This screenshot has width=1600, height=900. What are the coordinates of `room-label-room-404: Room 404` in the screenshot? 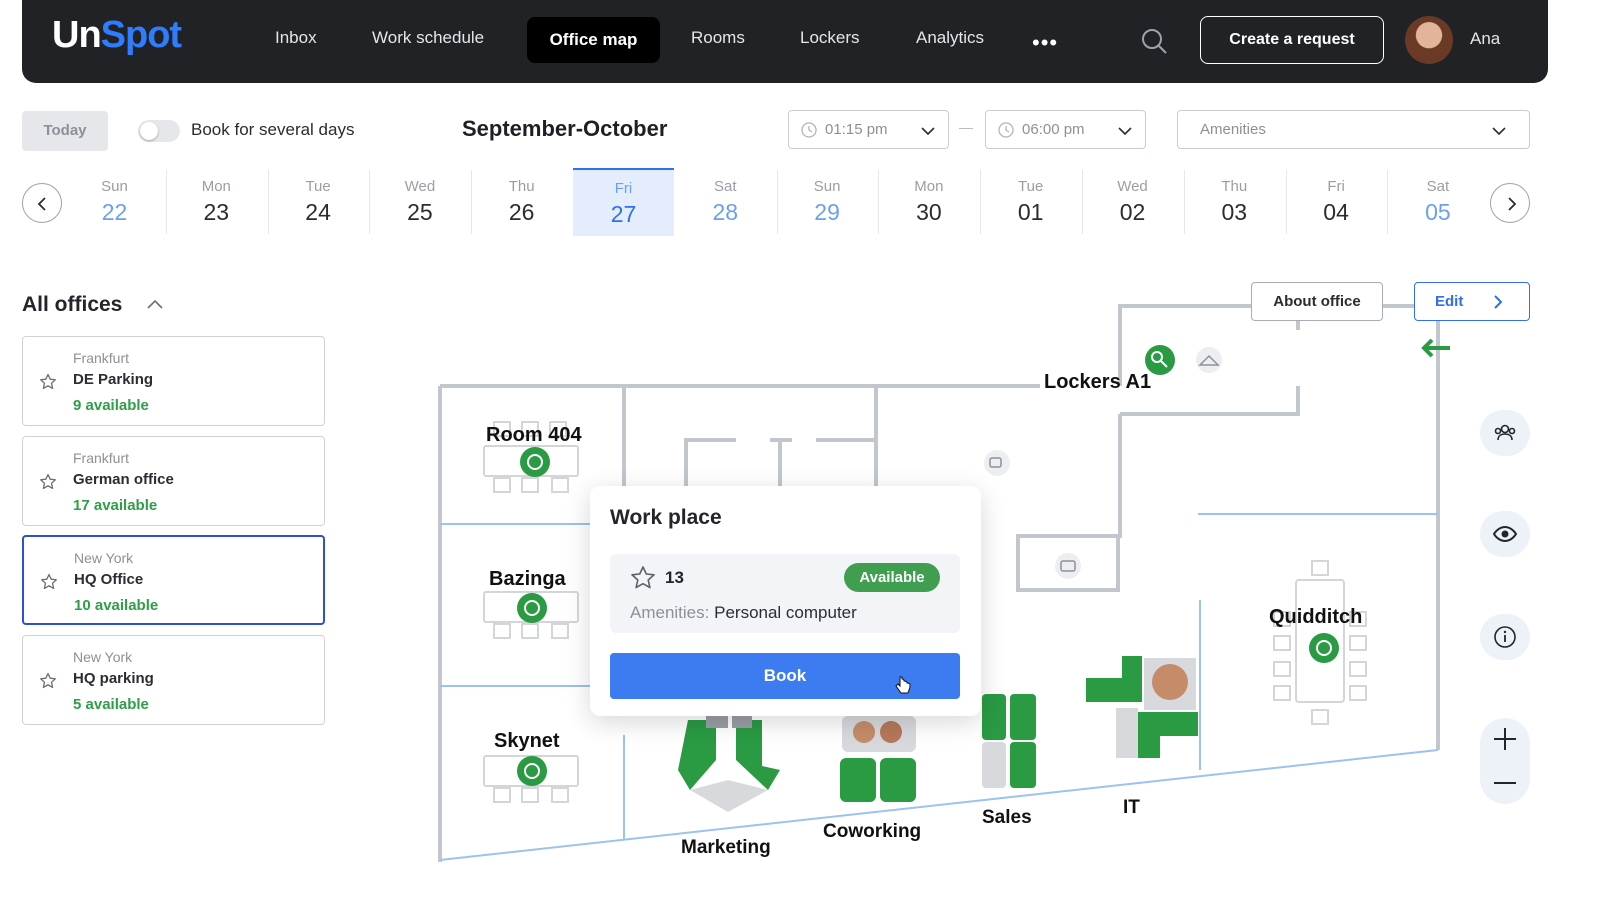 It's located at (534, 435).